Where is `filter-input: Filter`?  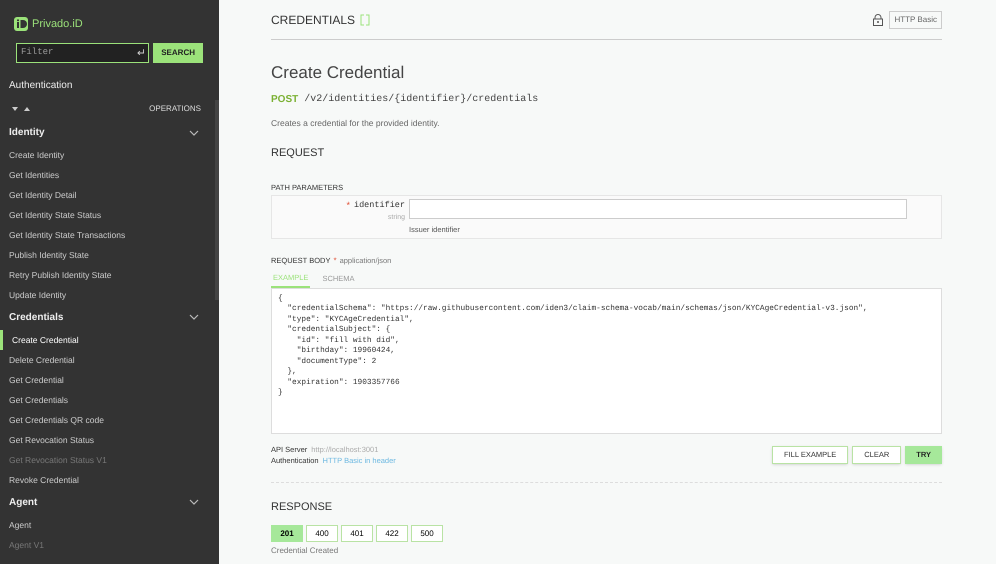 filter-input: Filter is located at coordinates (79, 53).